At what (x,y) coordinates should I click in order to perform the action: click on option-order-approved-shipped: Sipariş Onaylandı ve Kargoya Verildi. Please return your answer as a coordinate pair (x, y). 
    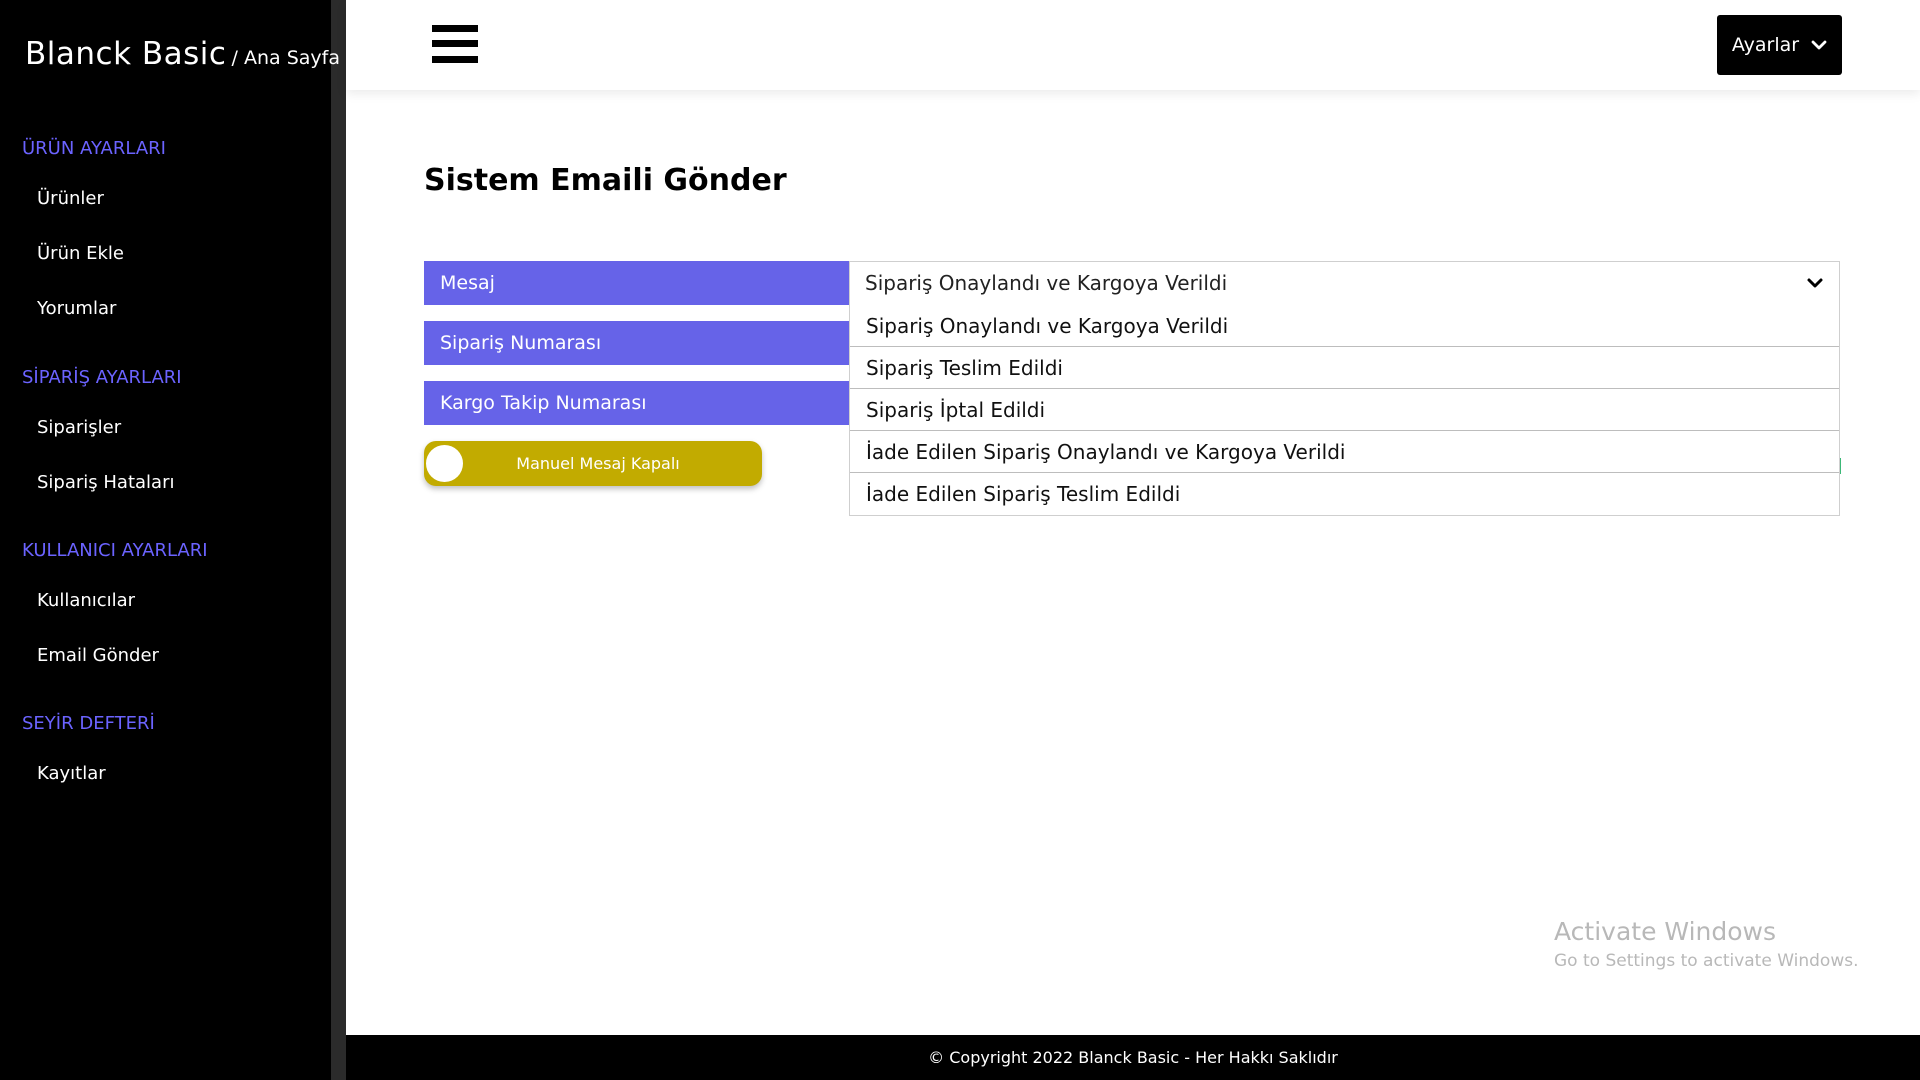
    Looking at the image, I should click on (1344, 326).